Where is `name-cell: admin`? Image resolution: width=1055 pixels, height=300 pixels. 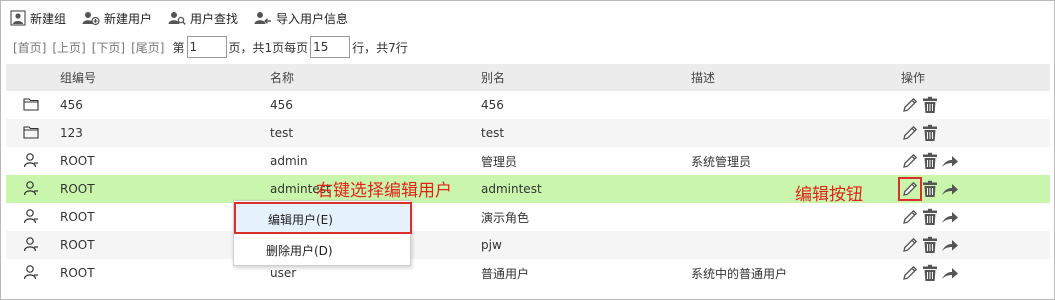 name-cell: admin is located at coordinates (289, 161).